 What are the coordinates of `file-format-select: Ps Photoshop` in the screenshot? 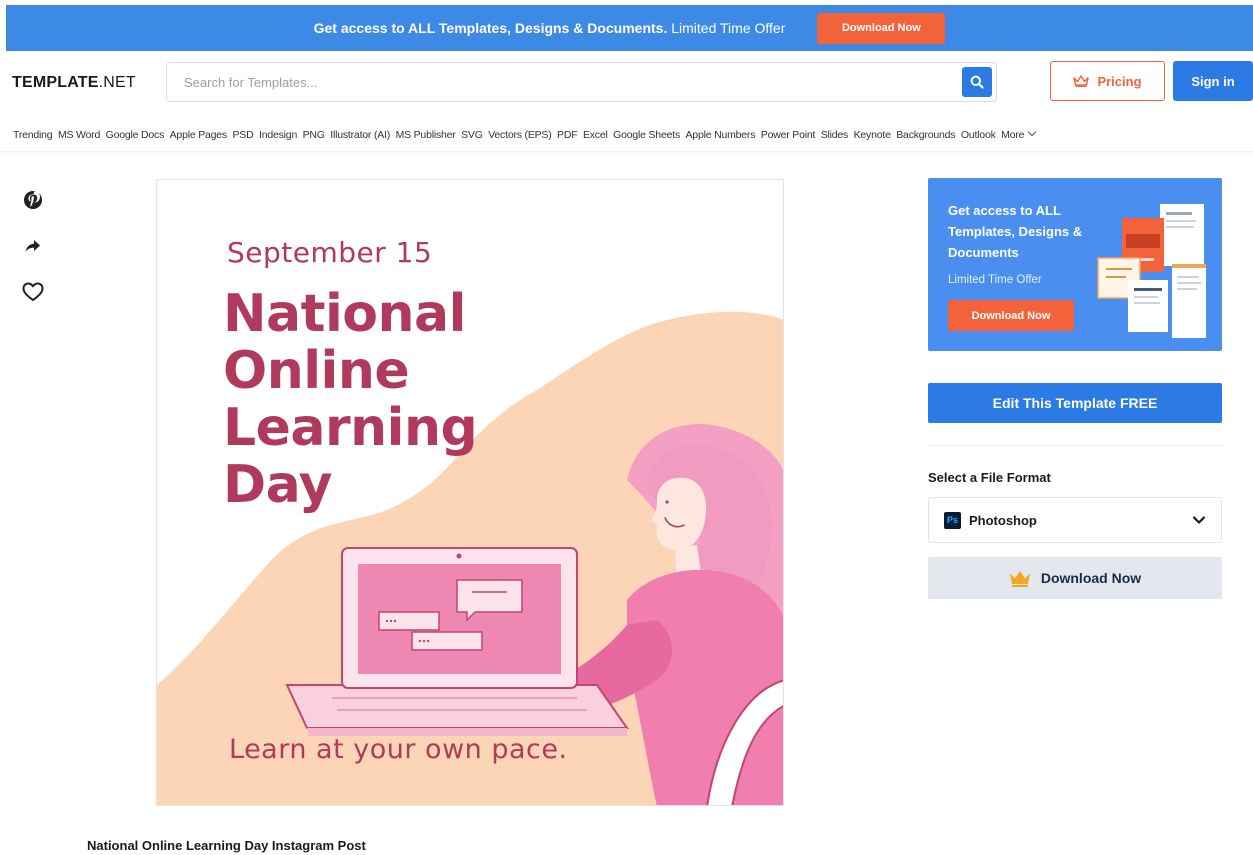 It's located at (1075, 520).